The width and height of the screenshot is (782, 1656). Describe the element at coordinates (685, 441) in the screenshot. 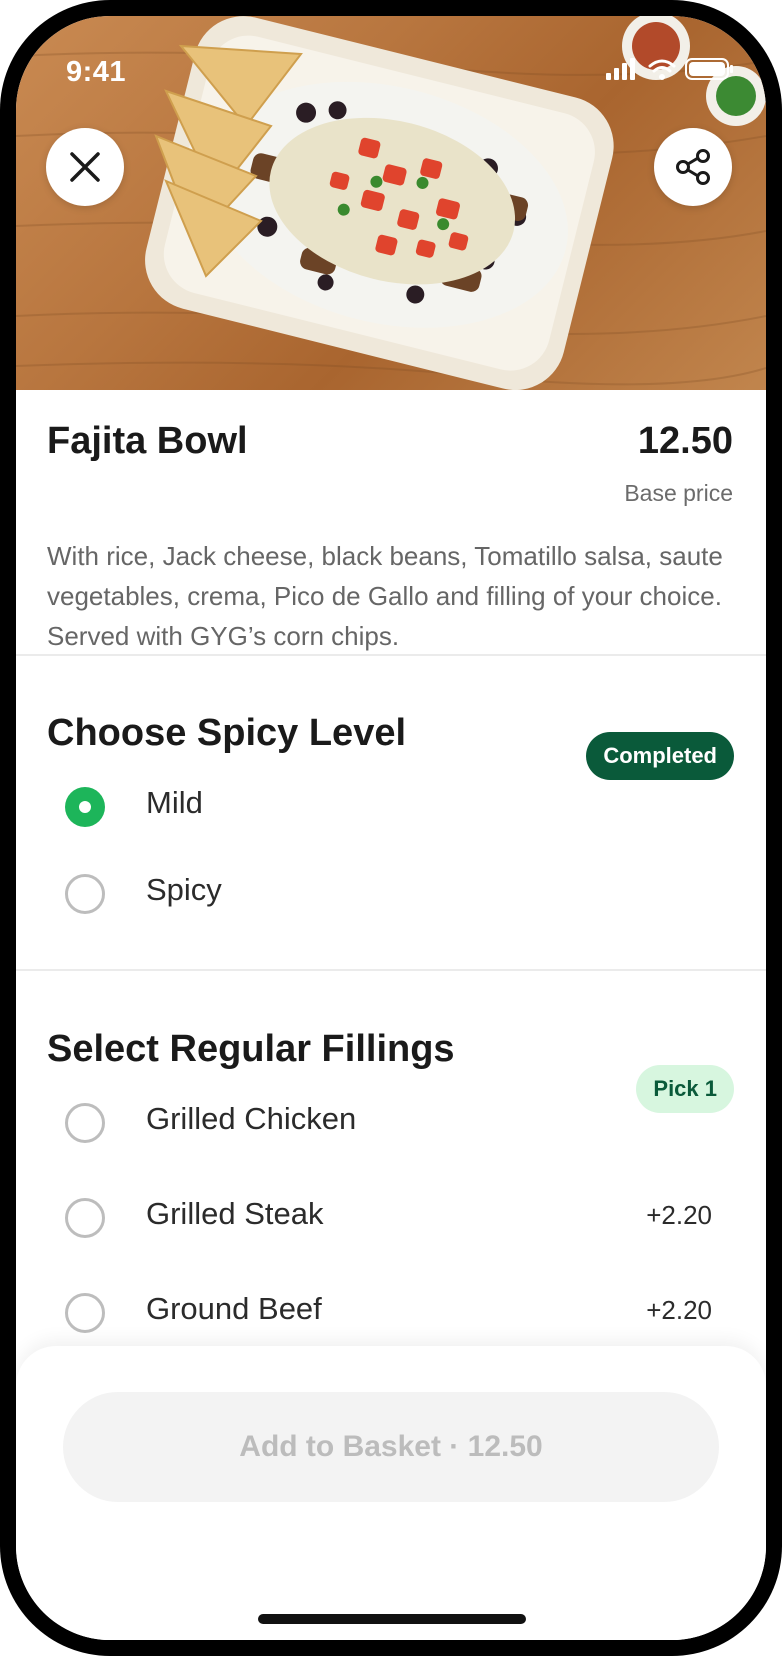

I see `product-price: 12.50` at that location.